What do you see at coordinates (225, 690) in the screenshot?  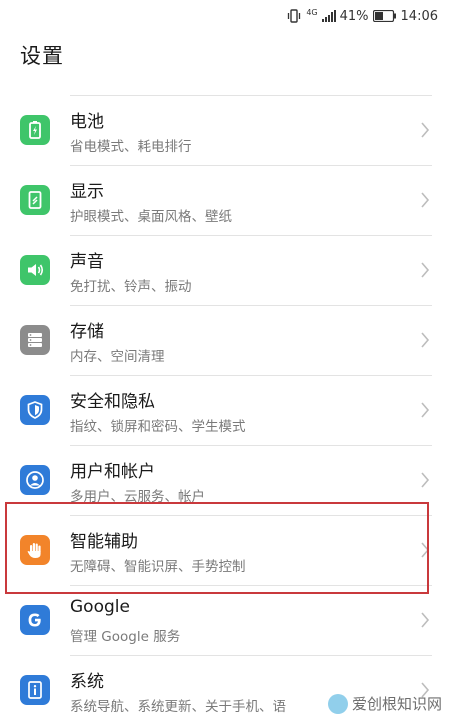 I see `settings-item-system: 系统 系统导航、系统更新、关于手机、语` at bounding box center [225, 690].